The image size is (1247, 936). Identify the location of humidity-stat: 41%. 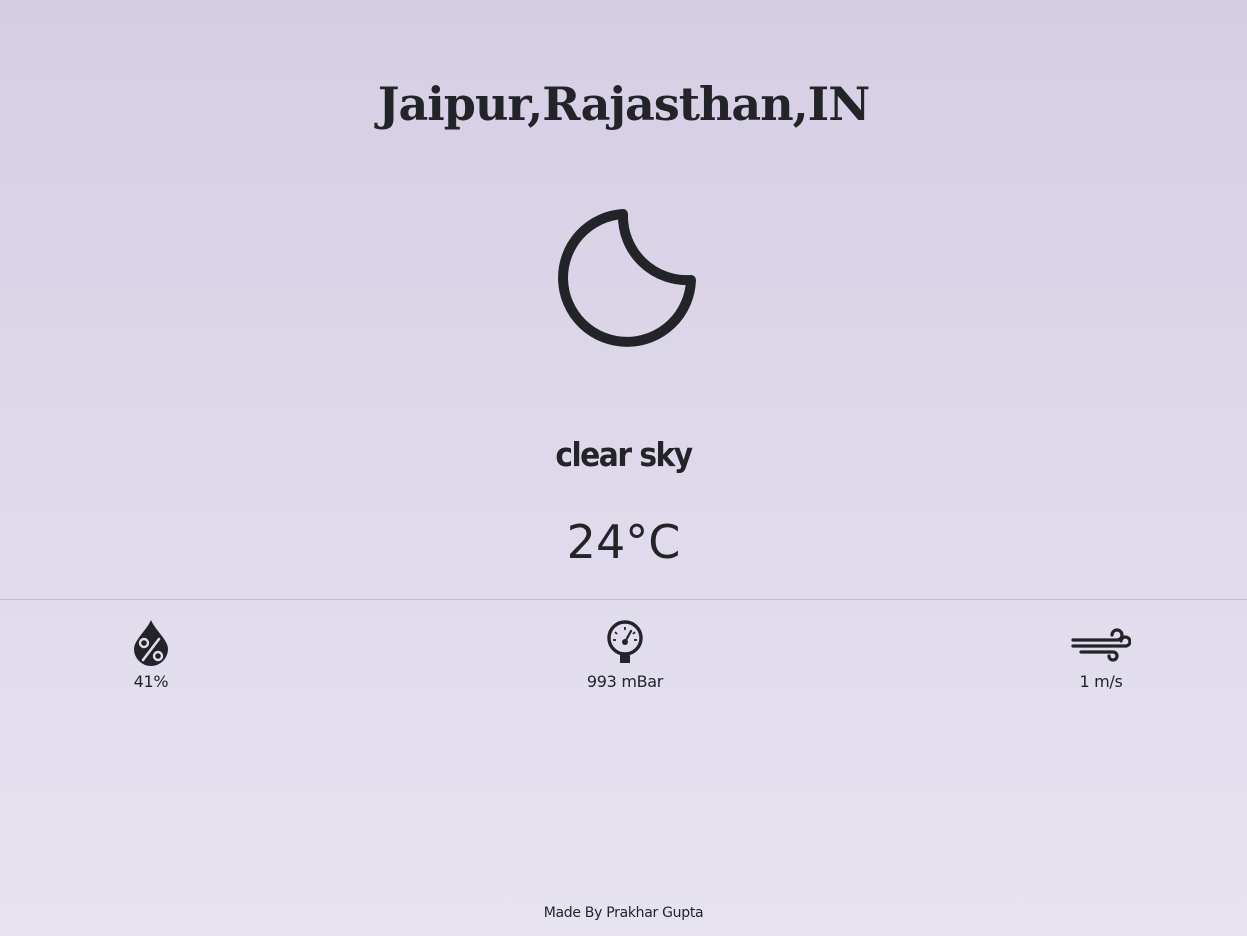
(151, 655).